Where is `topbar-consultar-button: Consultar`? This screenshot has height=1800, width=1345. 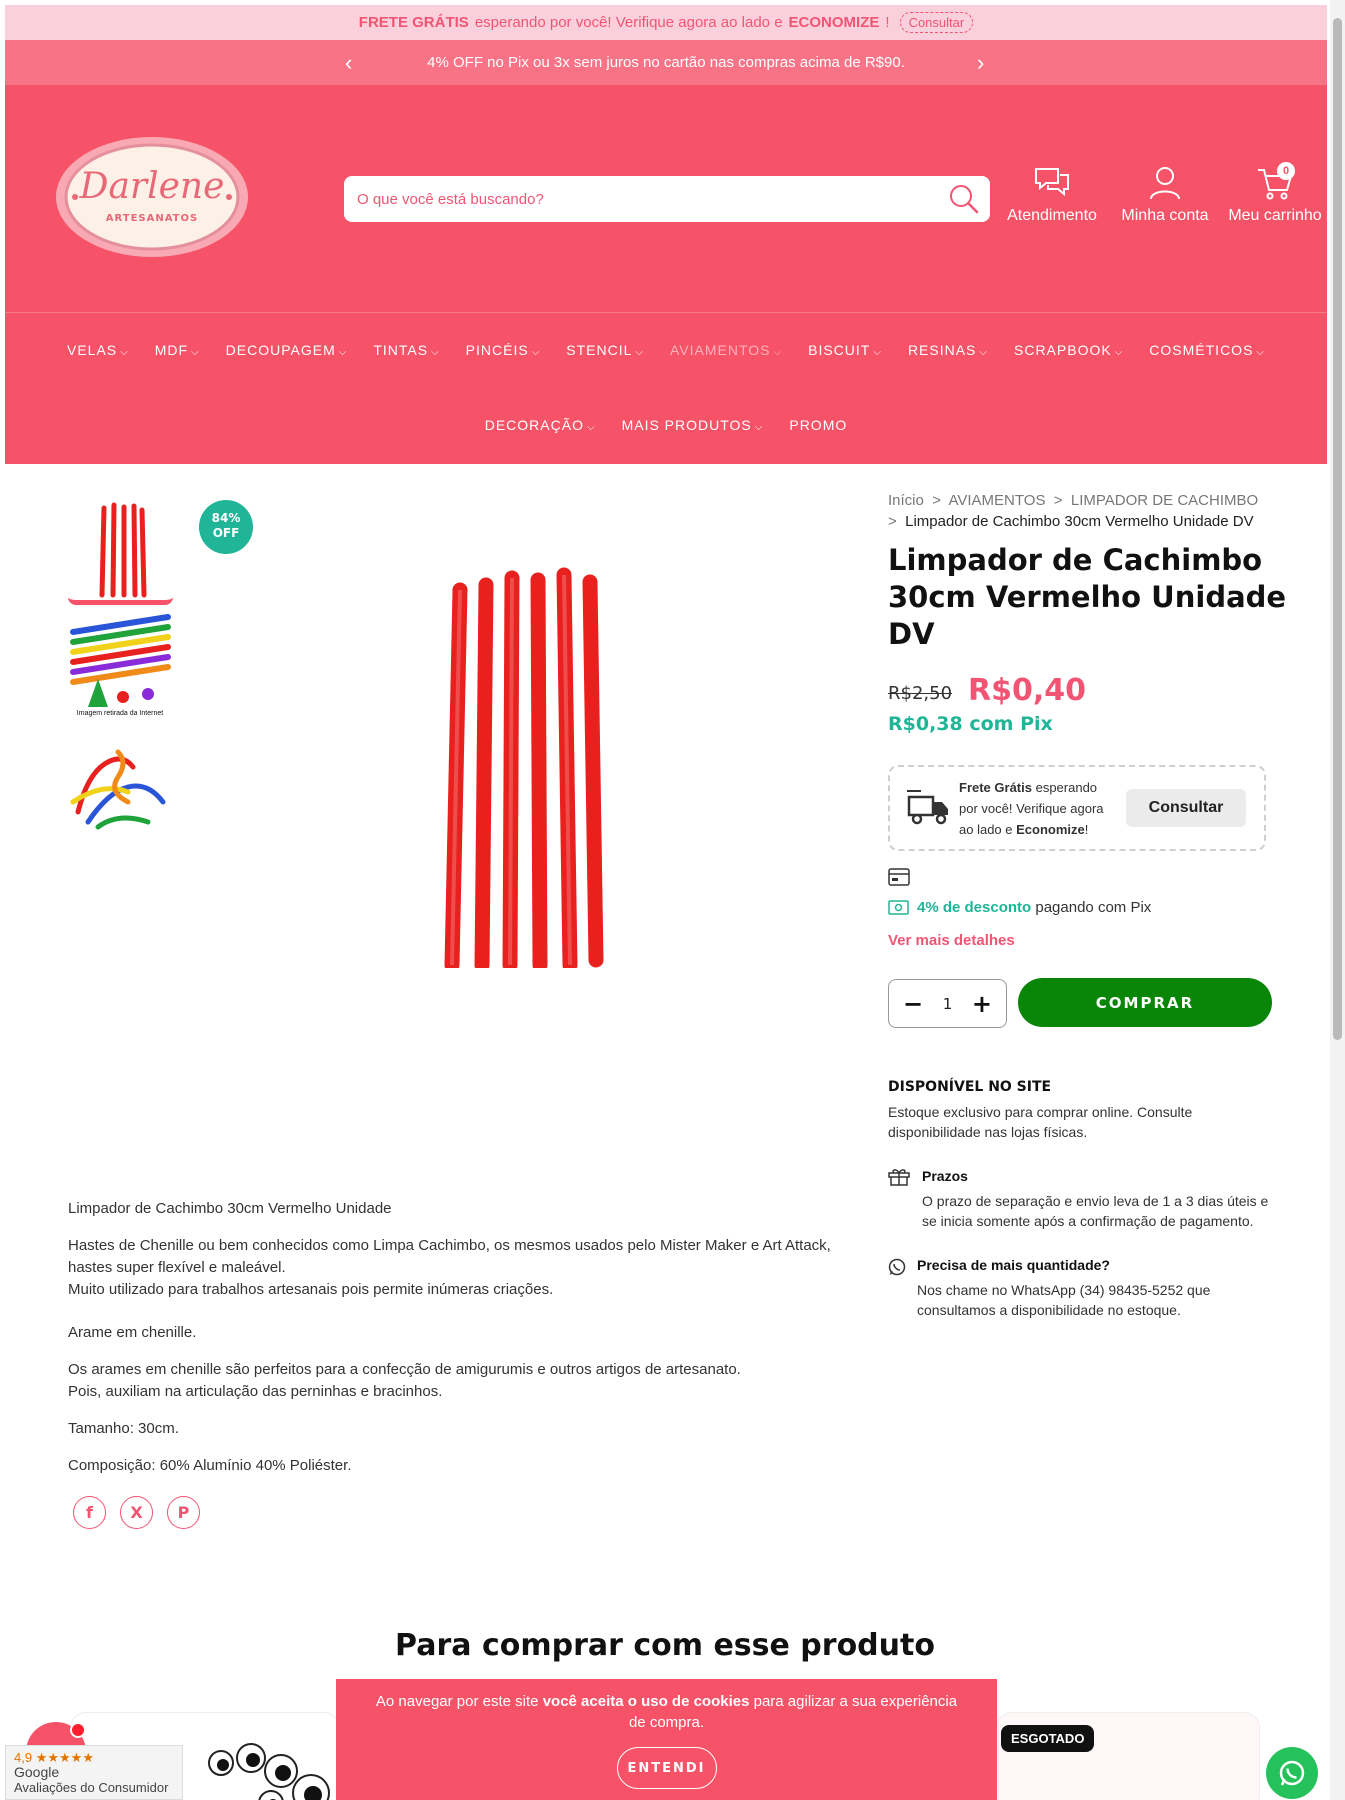
topbar-consultar-button: Consultar is located at coordinates (936, 22).